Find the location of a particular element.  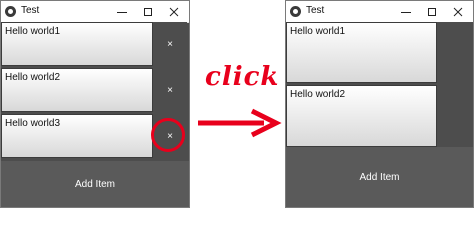

right-arrow-icon is located at coordinates (240, 123).